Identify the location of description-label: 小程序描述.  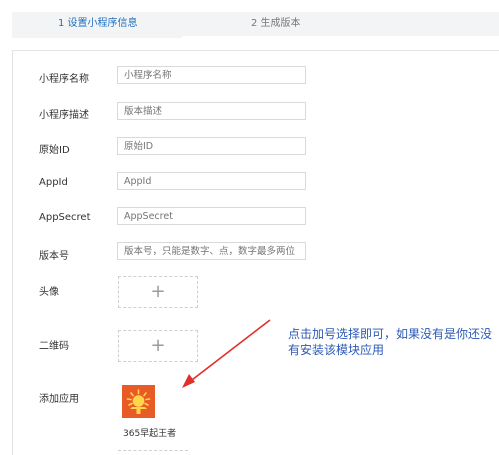
(64, 115).